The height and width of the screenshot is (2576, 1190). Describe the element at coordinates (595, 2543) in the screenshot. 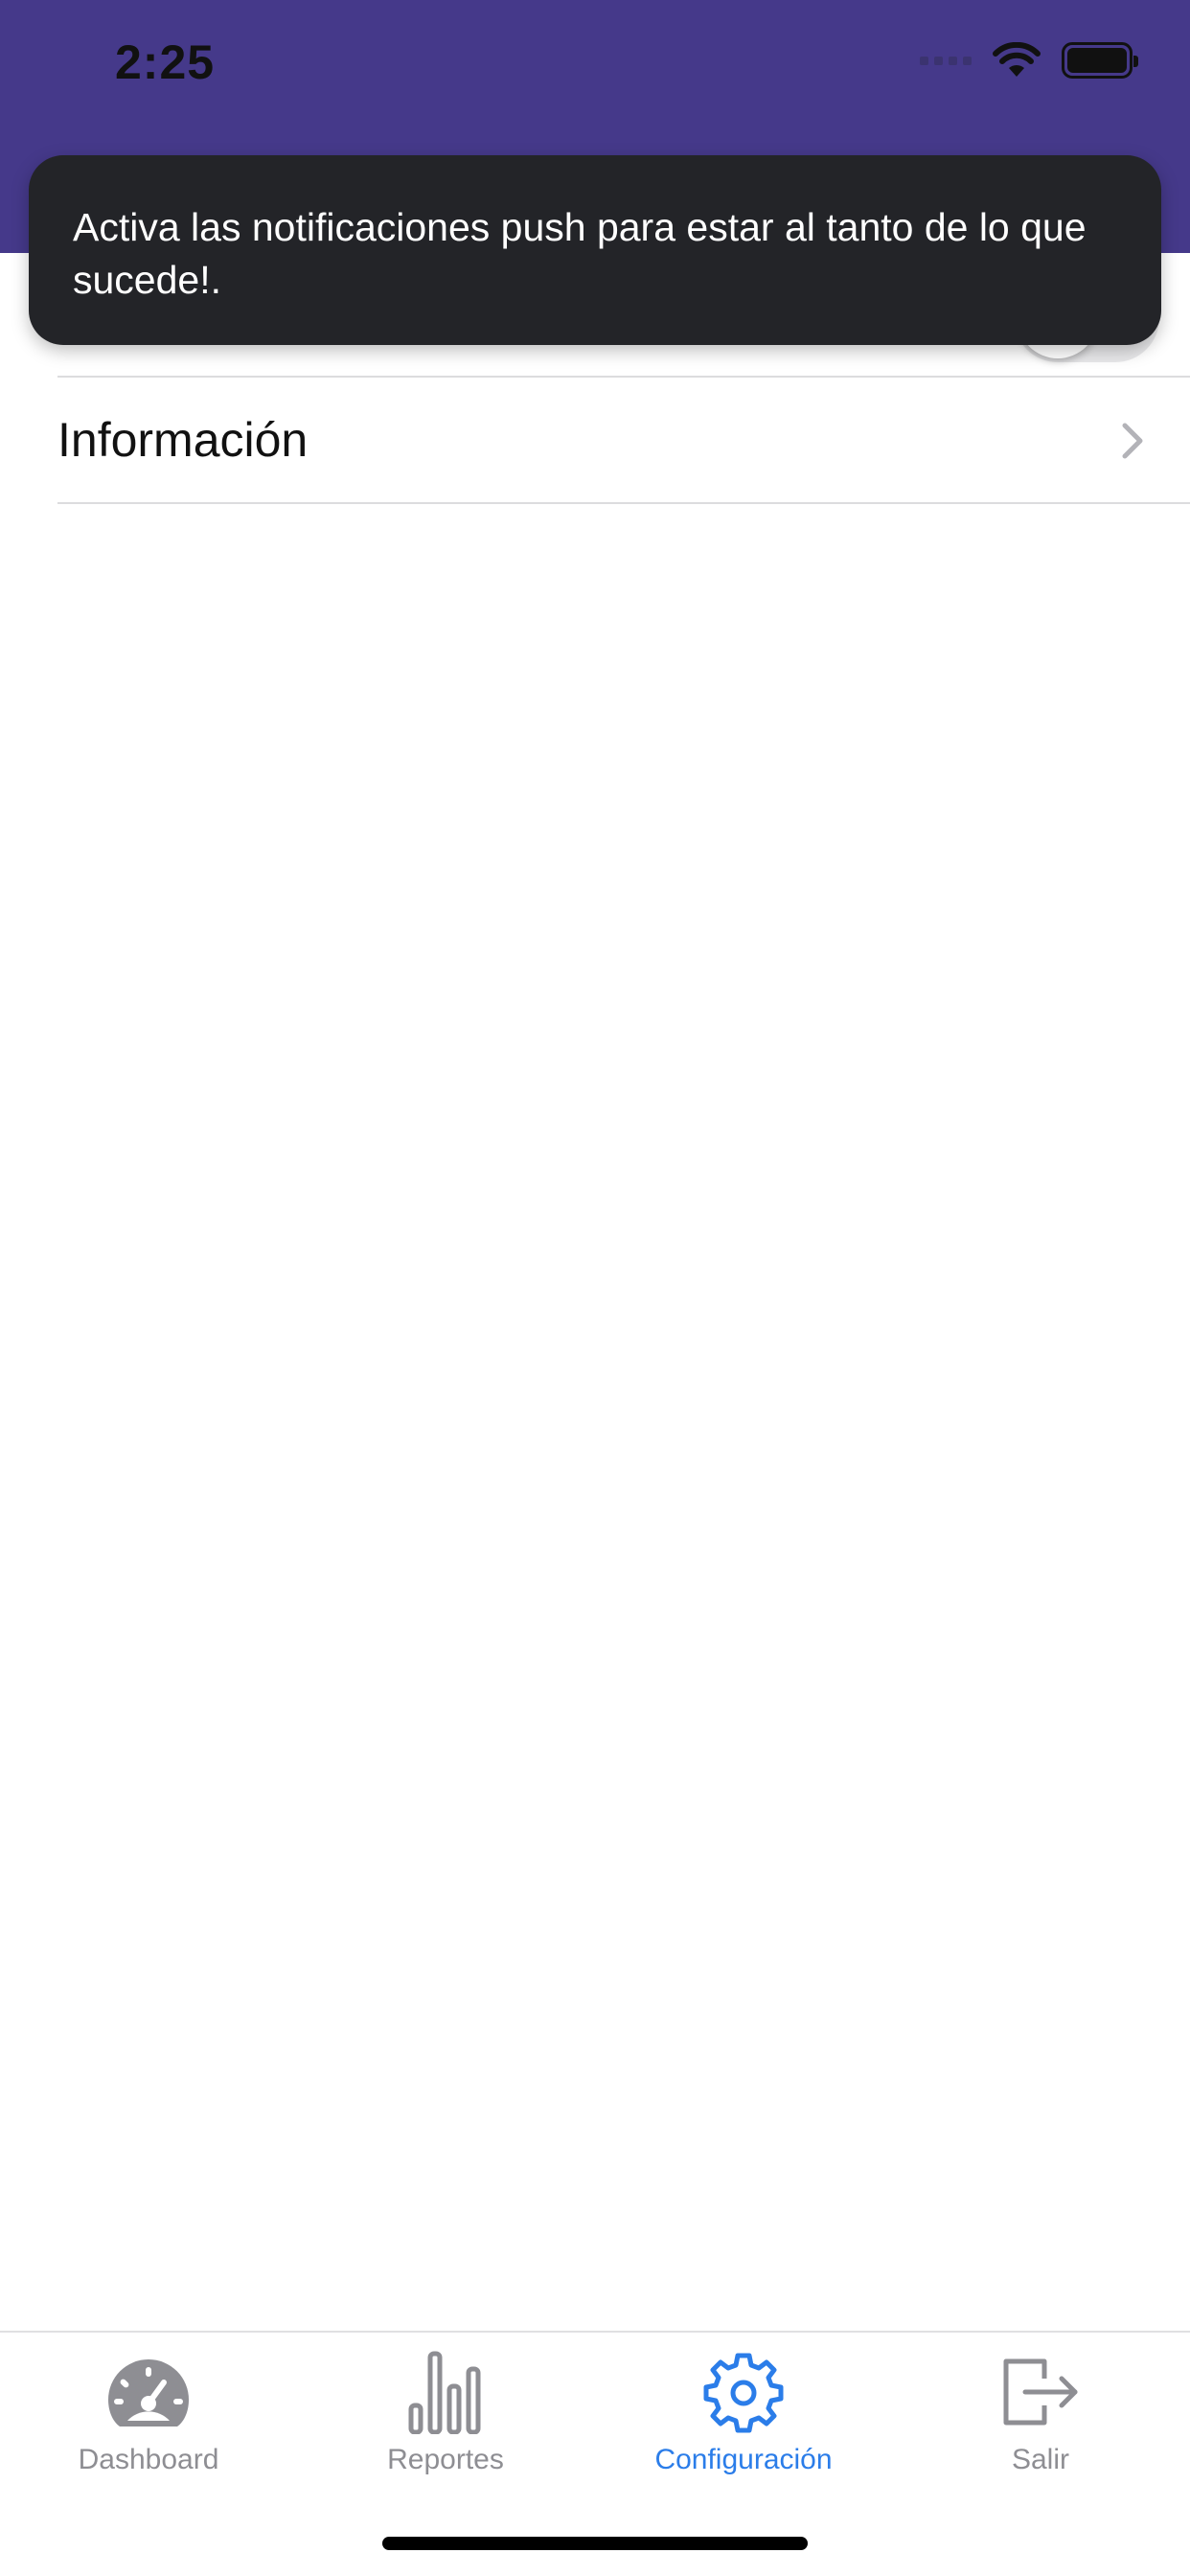

I see `home-indicator` at that location.